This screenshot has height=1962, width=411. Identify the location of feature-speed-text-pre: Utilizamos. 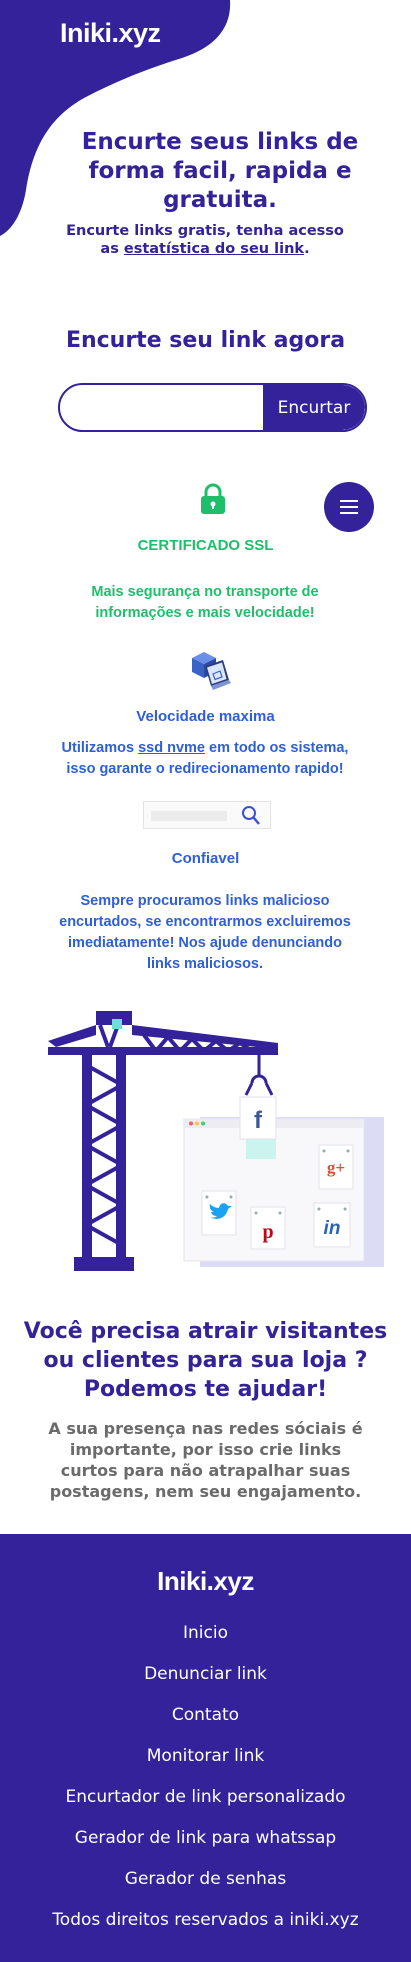
(100, 748).